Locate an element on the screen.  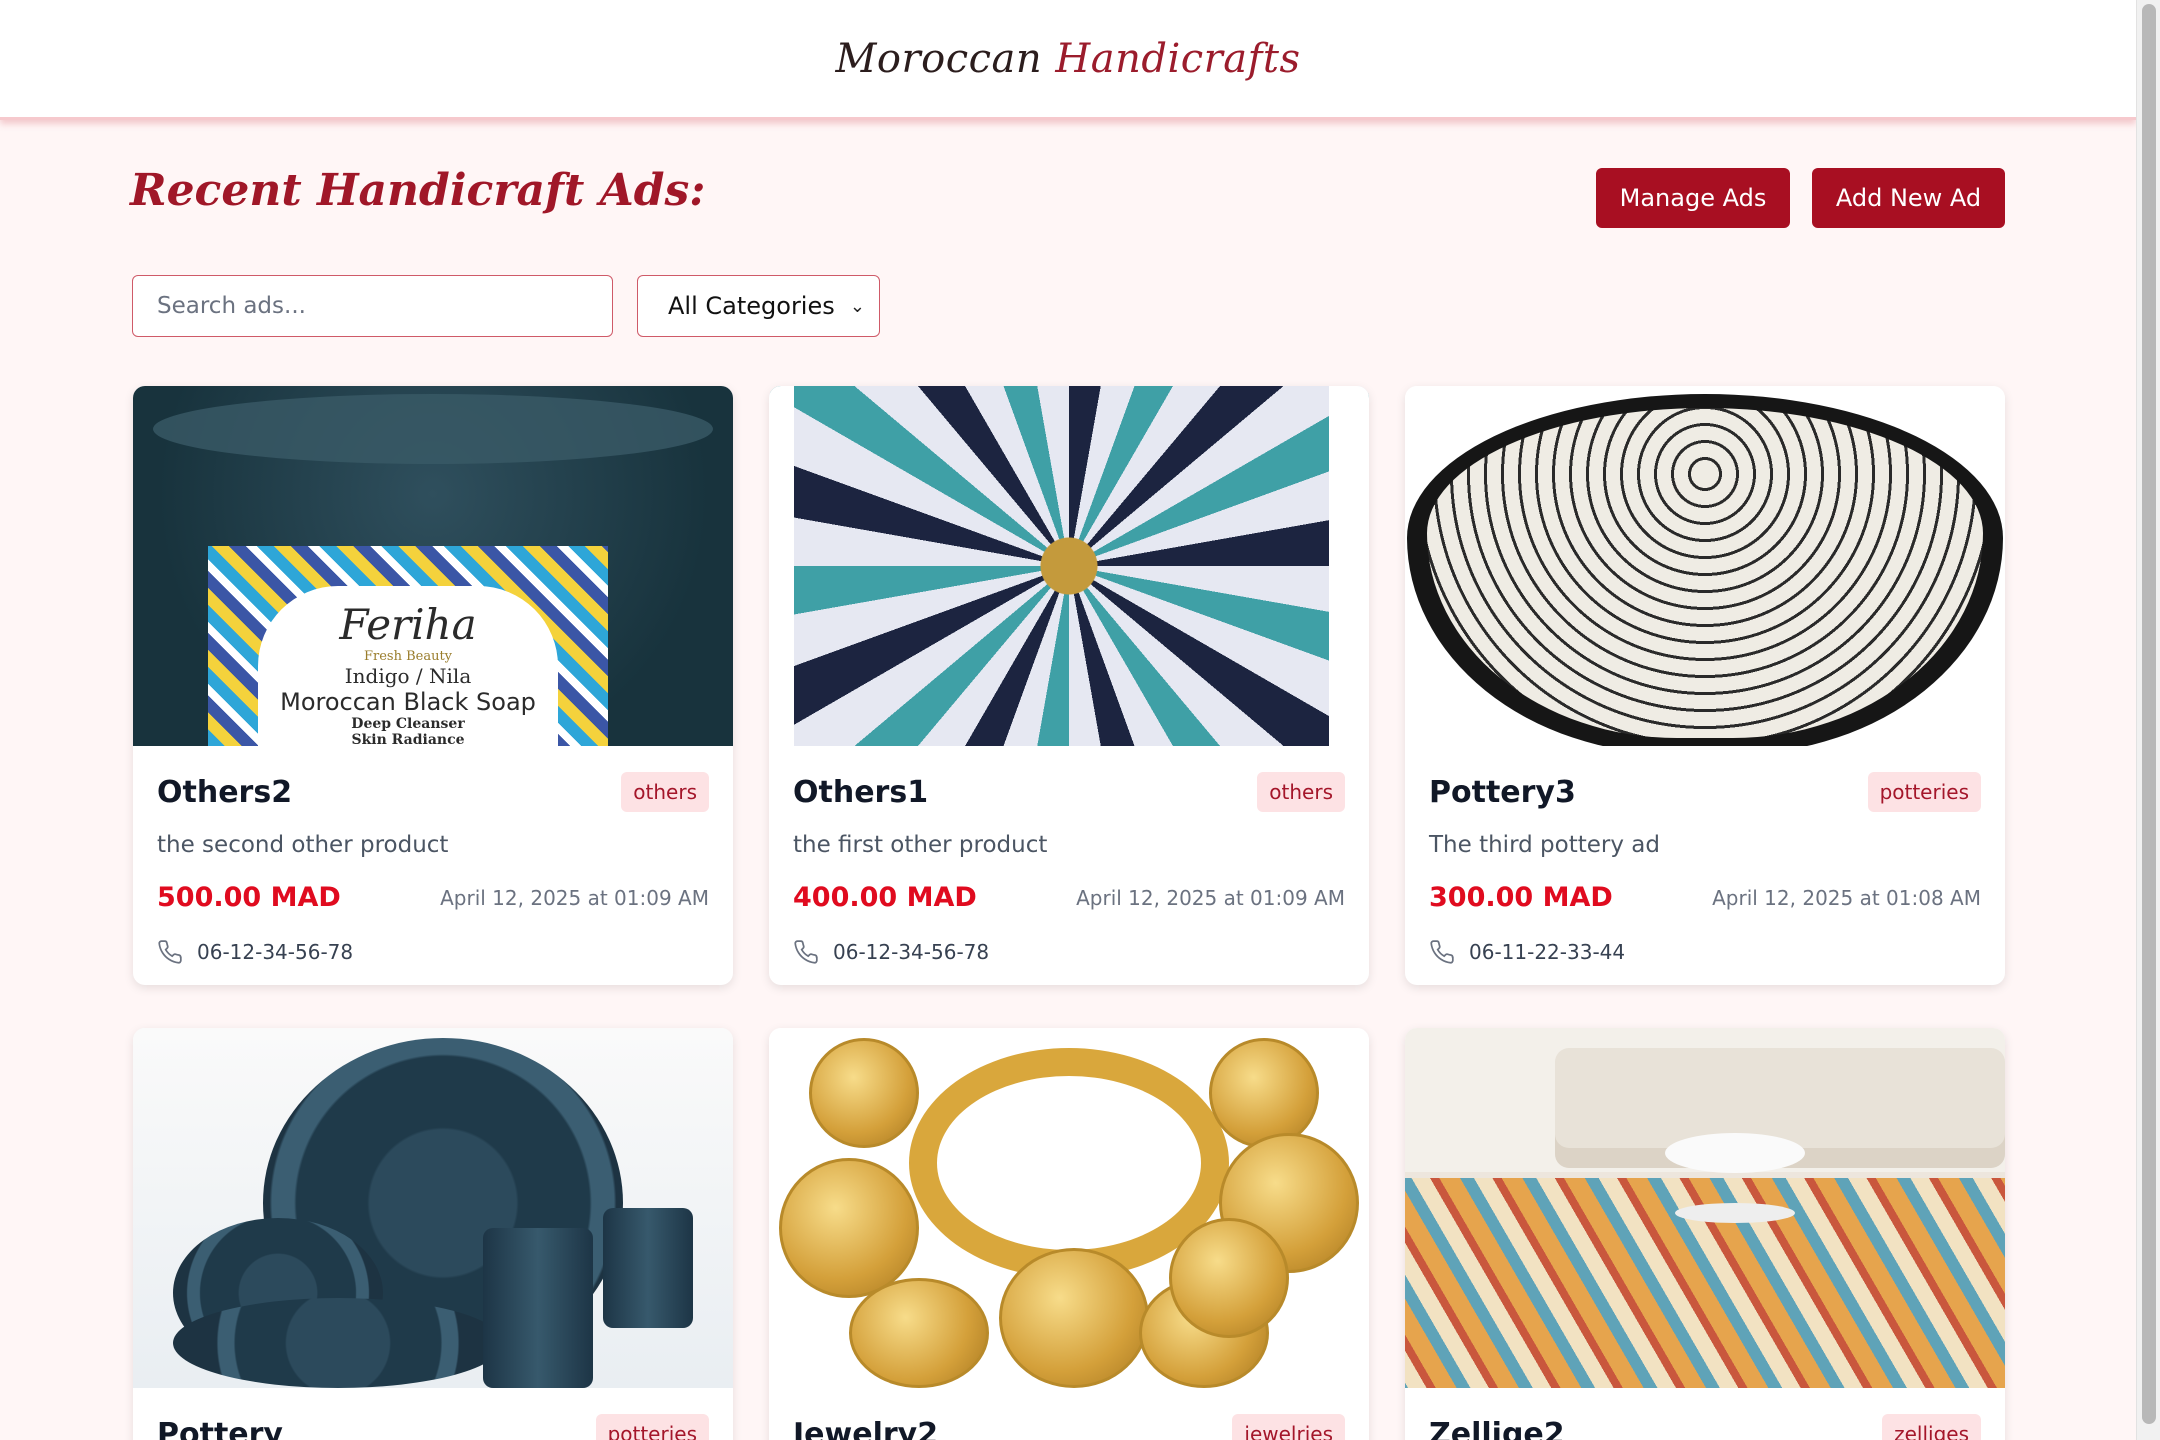
page-scrollbar is located at coordinates (2148, 720).